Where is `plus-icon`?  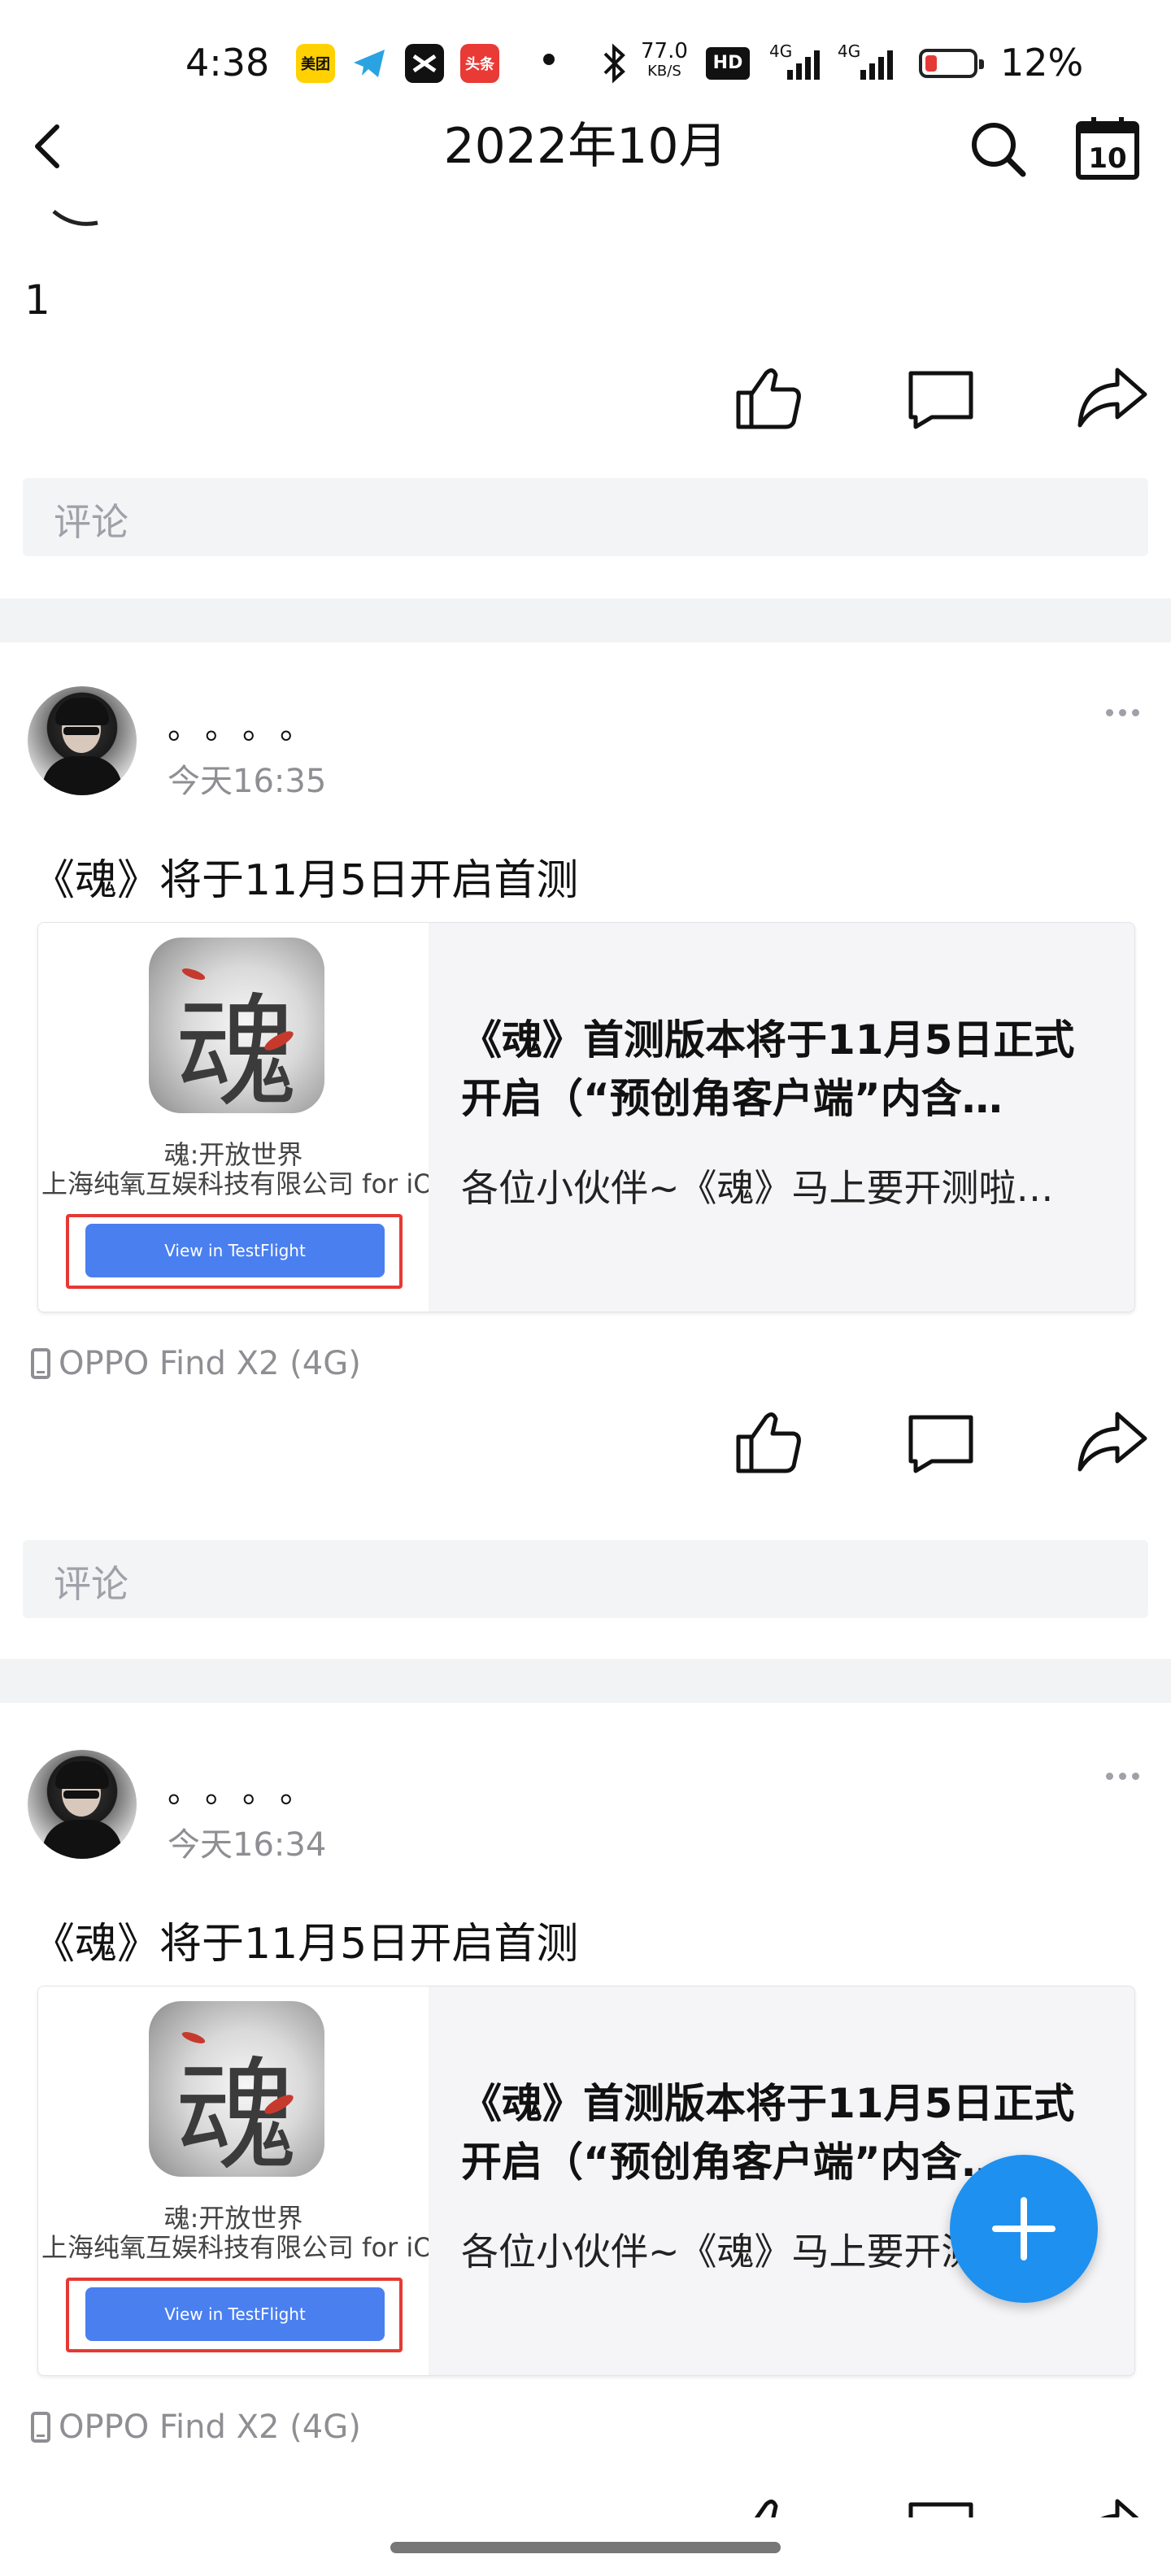 plus-icon is located at coordinates (1024, 2229).